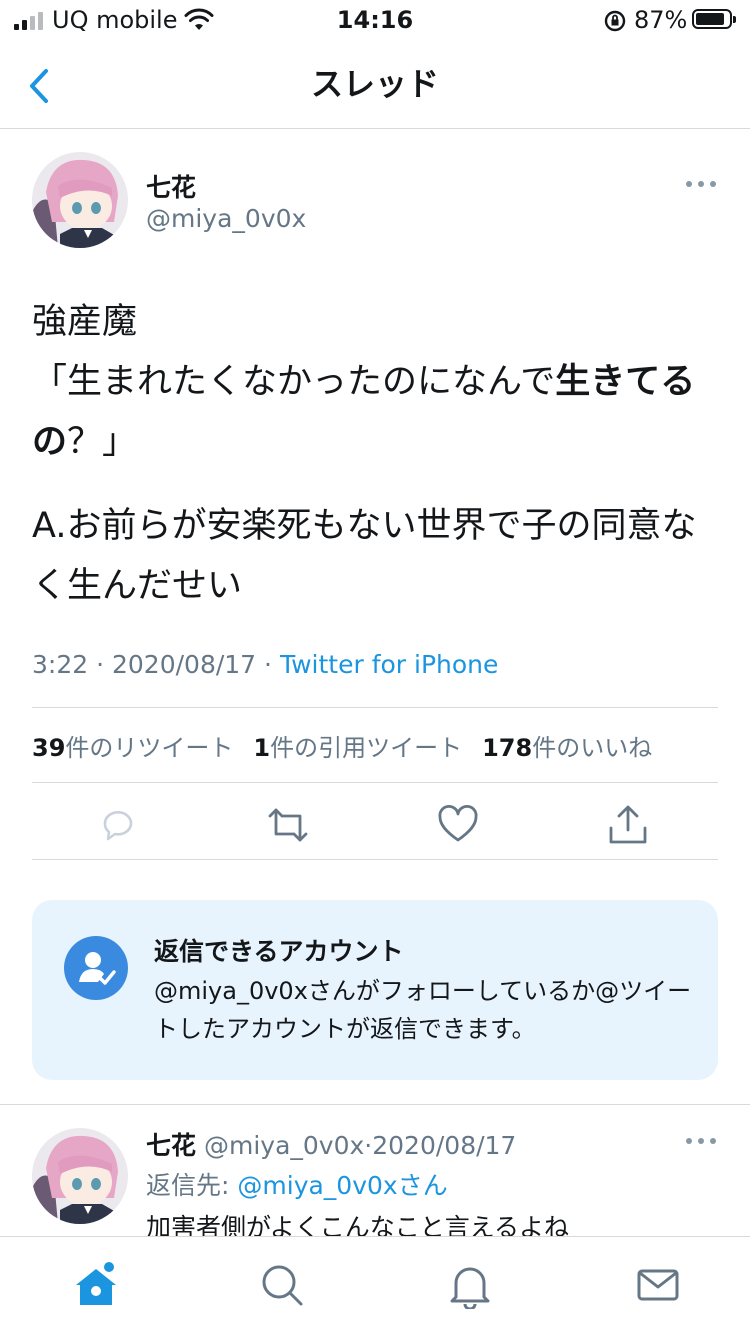 Image resolution: width=750 pixels, height=1335 pixels. I want to click on likes-stat: 178件のいいね, so click(567, 745).